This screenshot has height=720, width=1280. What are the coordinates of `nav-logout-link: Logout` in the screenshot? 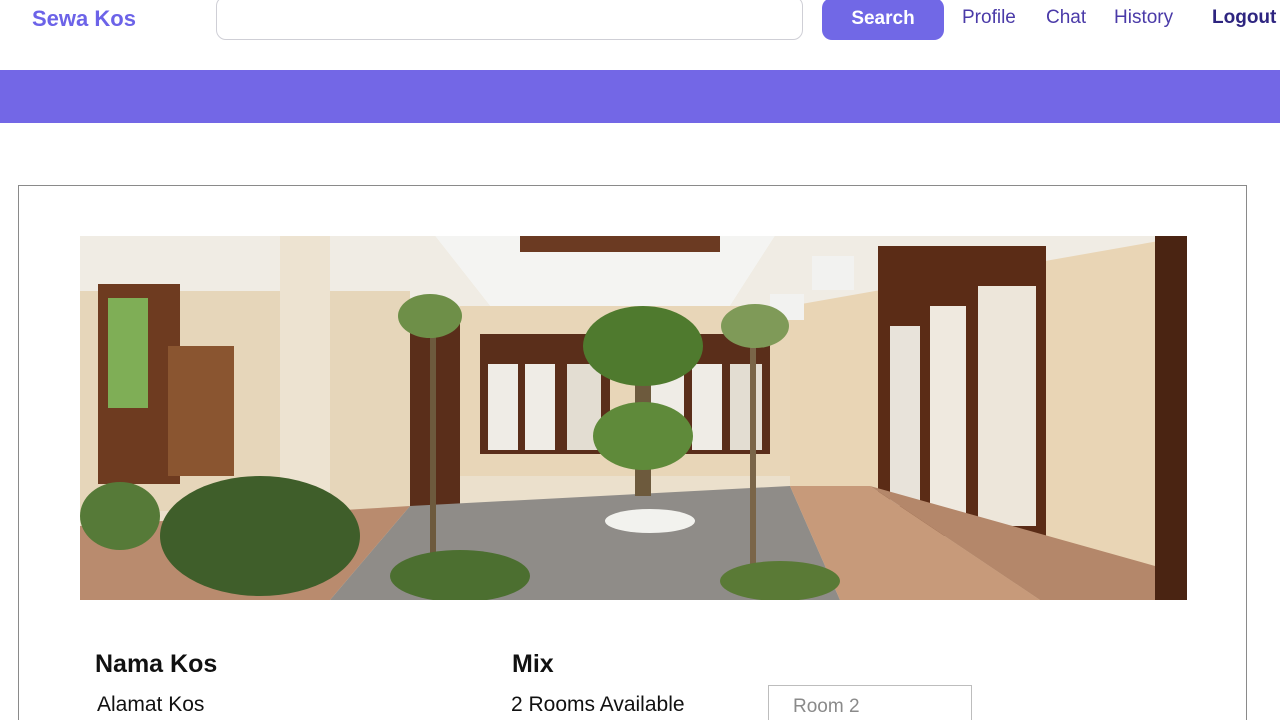 It's located at (1244, 18).